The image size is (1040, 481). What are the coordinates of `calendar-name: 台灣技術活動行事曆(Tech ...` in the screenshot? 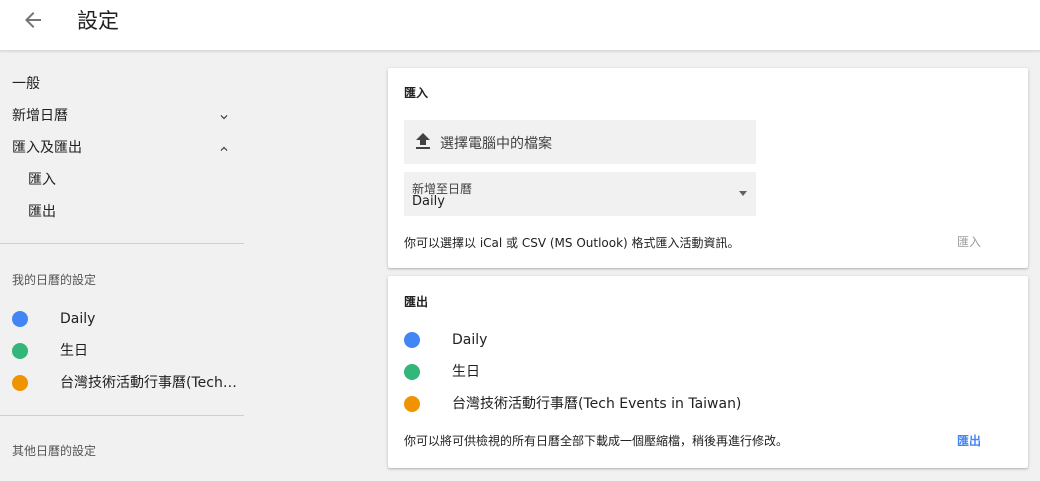 It's located at (150, 383).